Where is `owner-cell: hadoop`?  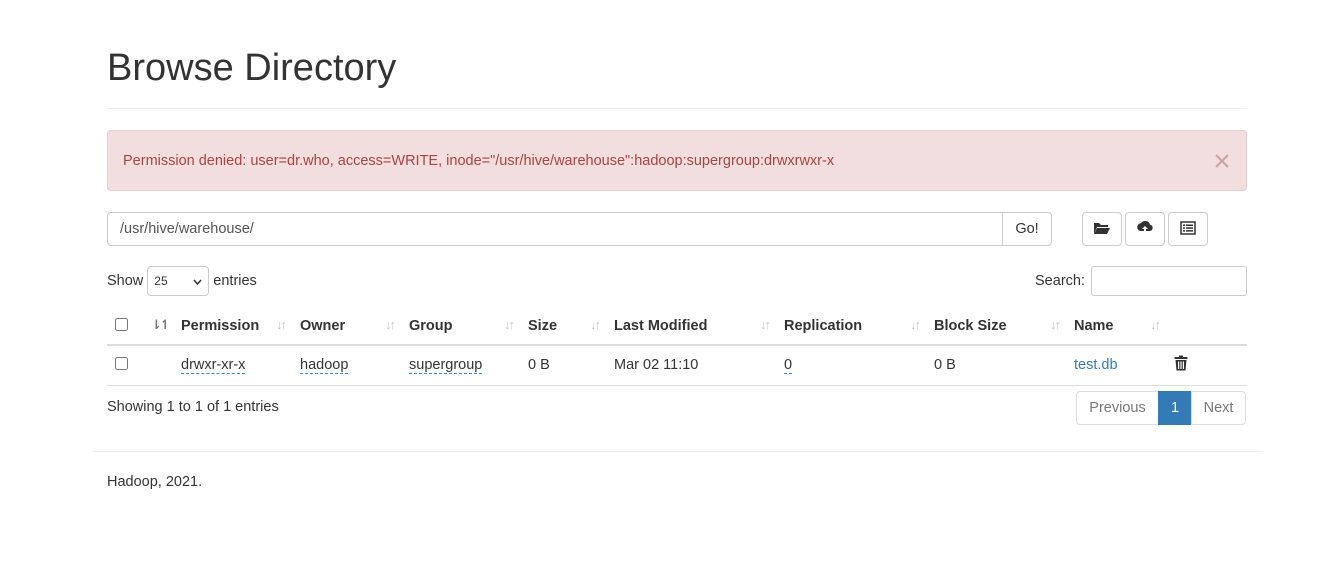 owner-cell: hadoop is located at coordinates (354, 365).